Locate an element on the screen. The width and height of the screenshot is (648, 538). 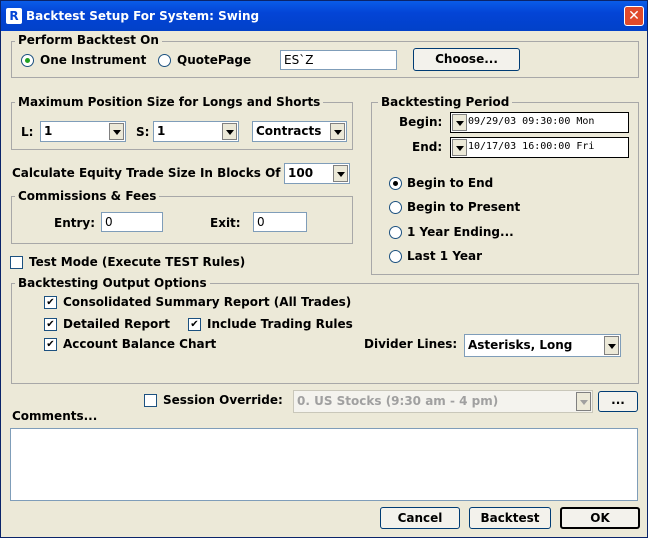
session-override-label: Session Override: is located at coordinates (223, 400).